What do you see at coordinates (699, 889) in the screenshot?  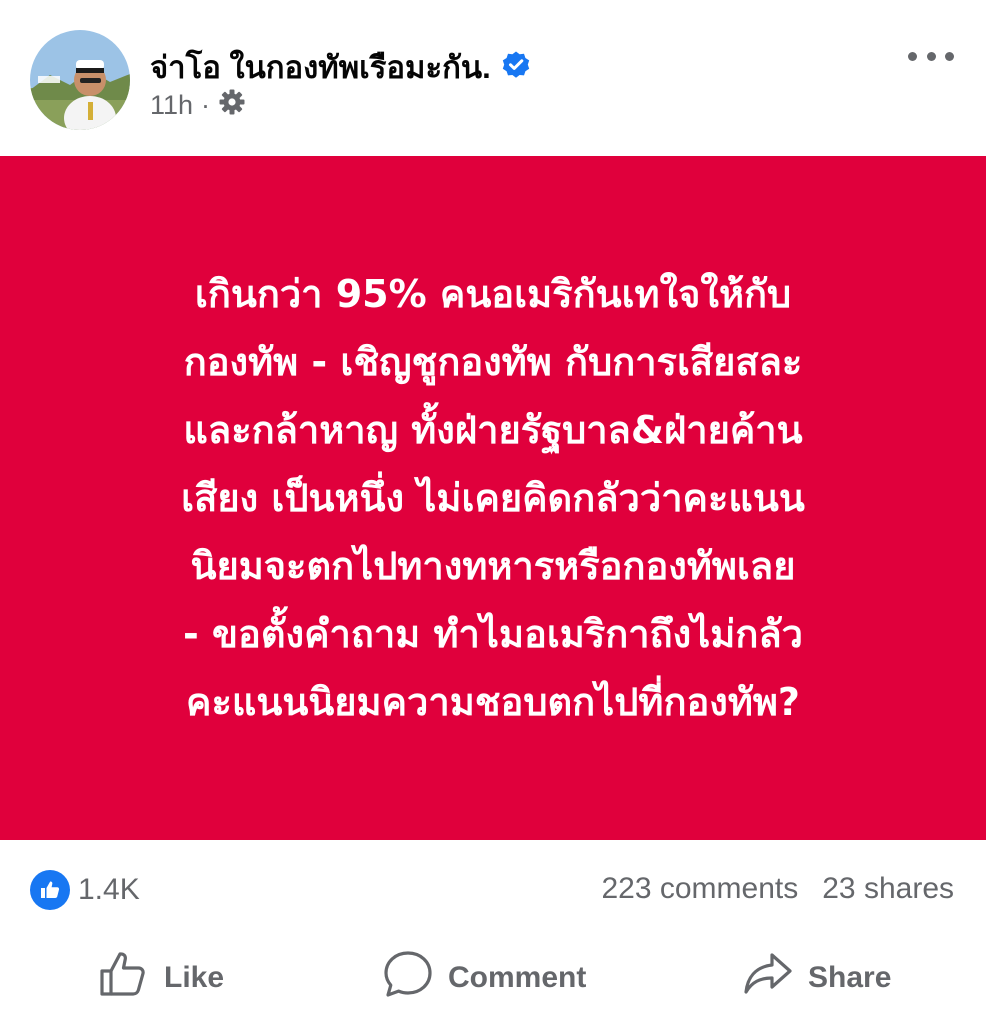 I see `comments-count: 223 comments` at bounding box center [699, 889].